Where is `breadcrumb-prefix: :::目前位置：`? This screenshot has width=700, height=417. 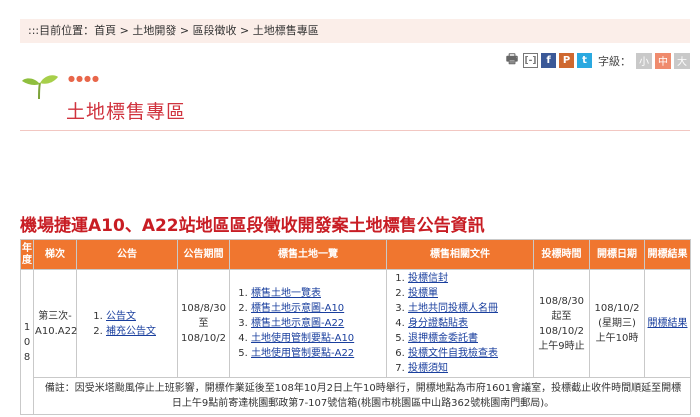 breadcrumb-prefix: :::目前位置： is located at coordinates (61, 30).